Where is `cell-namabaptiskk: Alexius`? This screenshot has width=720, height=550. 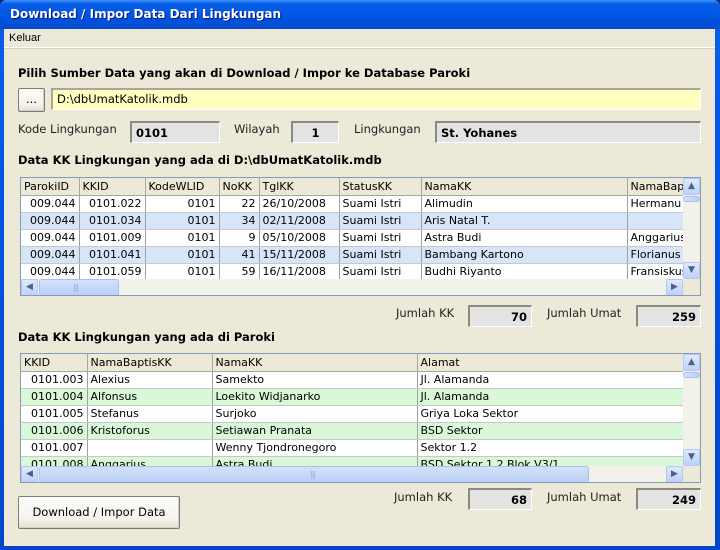 cell-namabaptiskk: Alexius is located at coordinates (150, 380).